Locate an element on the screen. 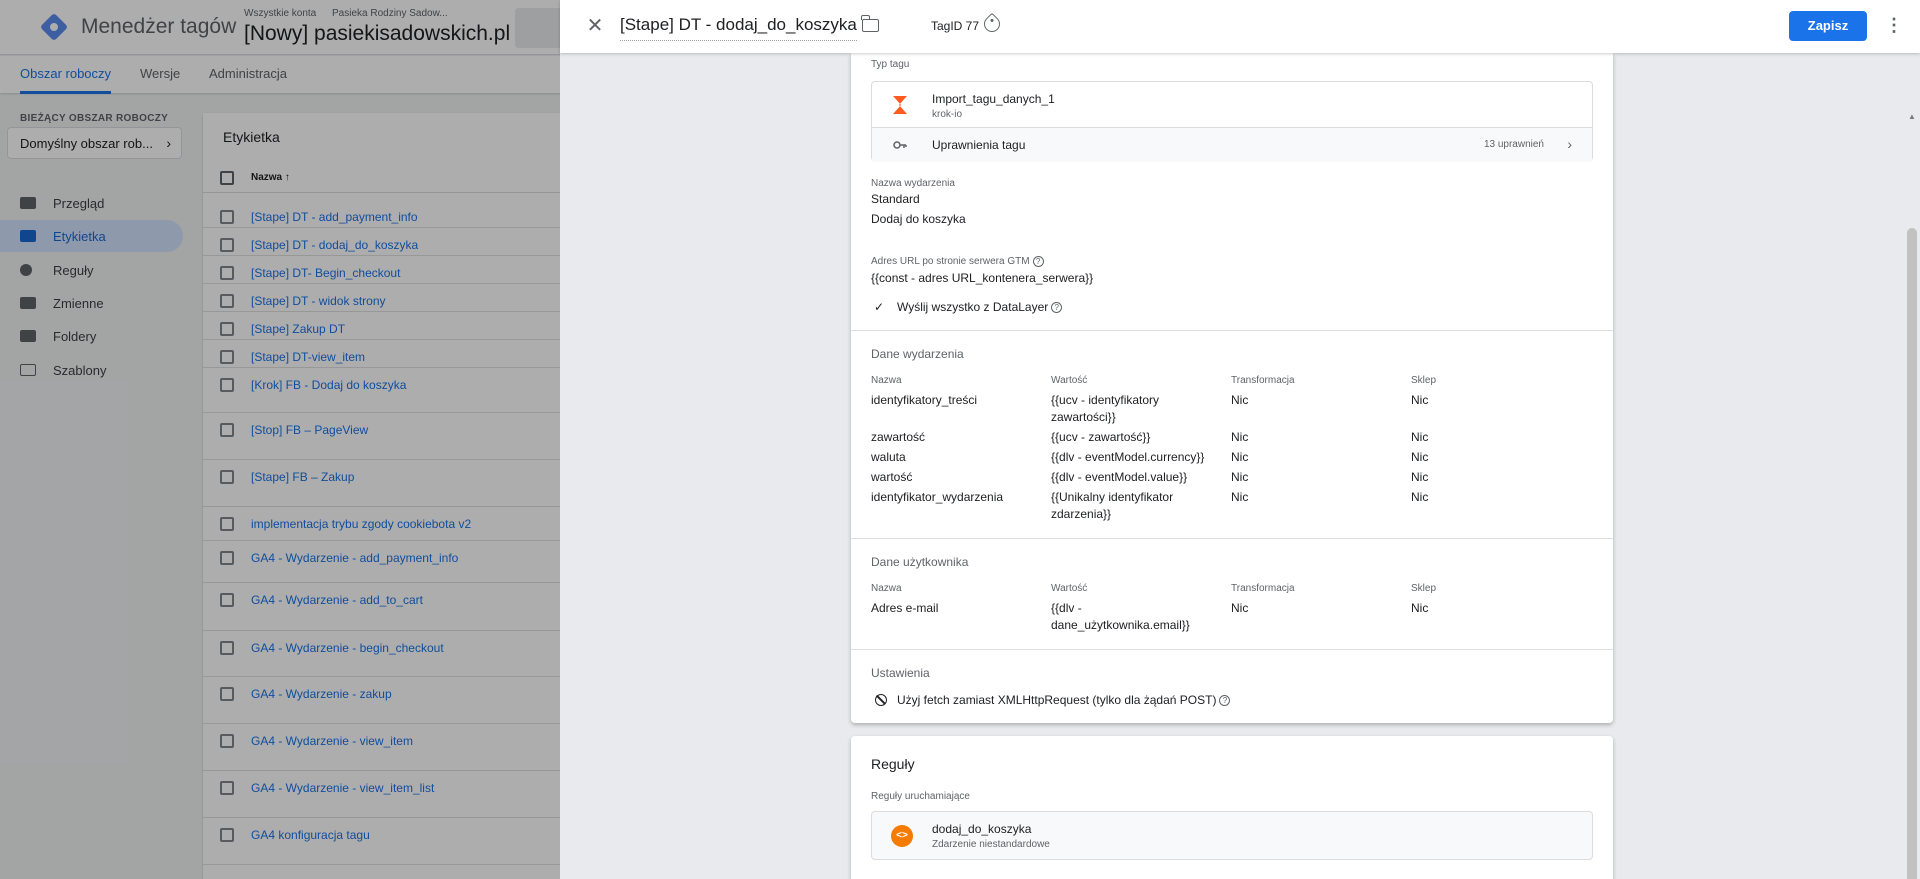  param-name: waluta is located at coordinates (888, 457).